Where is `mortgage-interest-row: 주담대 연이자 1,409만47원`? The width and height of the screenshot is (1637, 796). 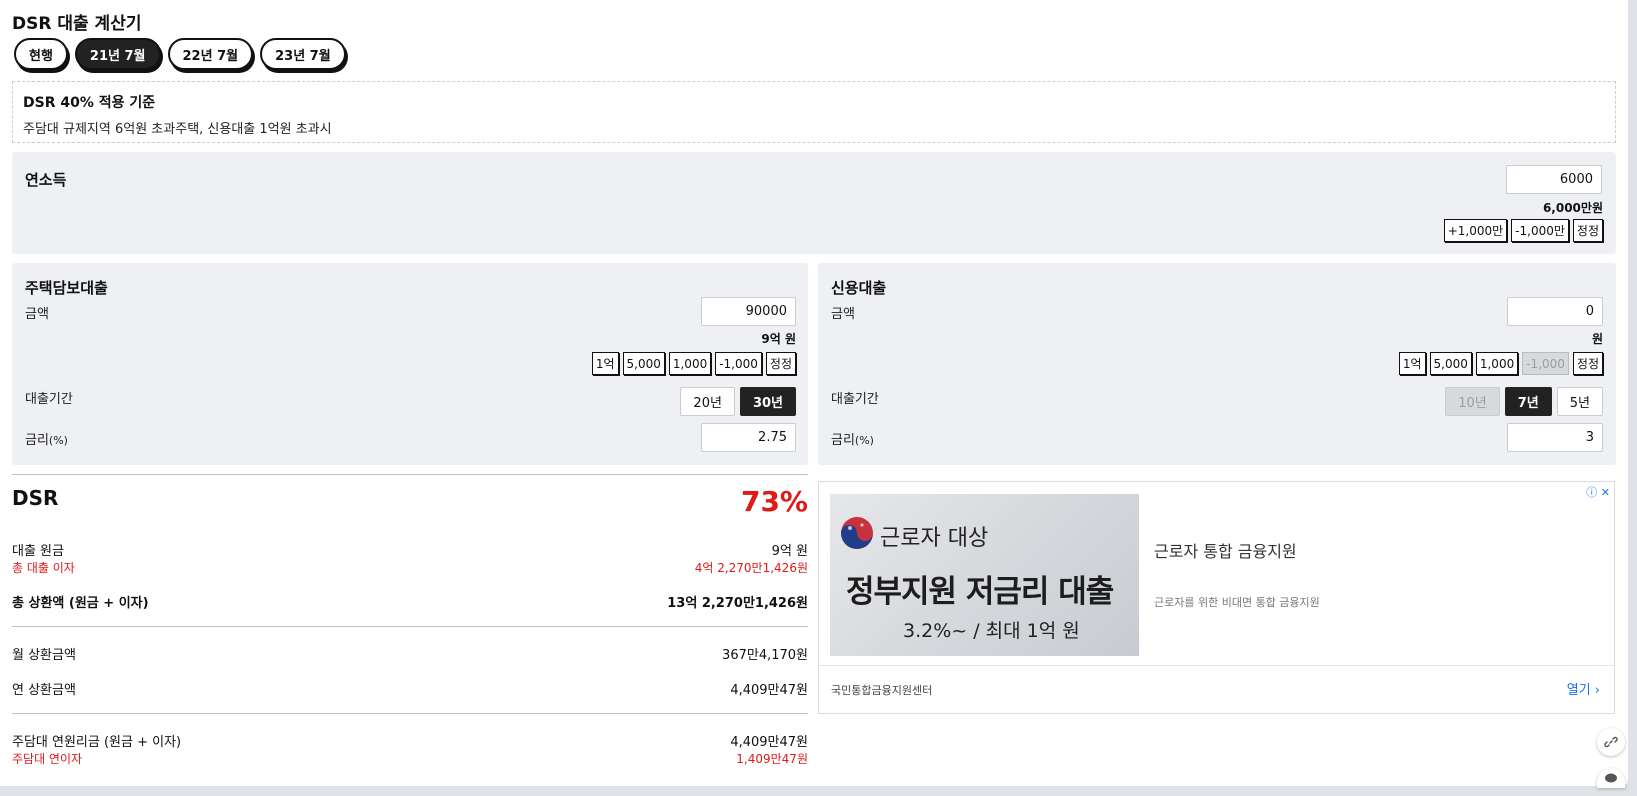
mortgage-interest-row: 주담대 연이자 1,409만47원 is located at coordinates (410, 758).